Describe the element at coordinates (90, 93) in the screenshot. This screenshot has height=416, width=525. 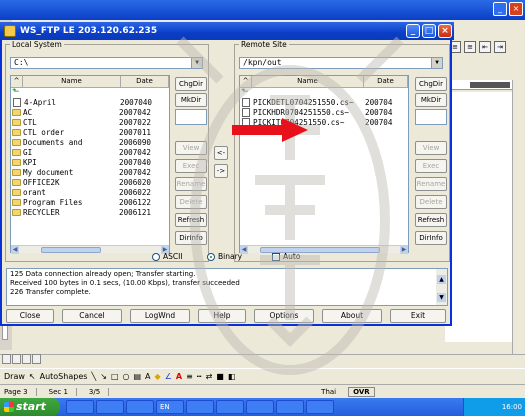
I see `local-file-row: ⬑` at that location.